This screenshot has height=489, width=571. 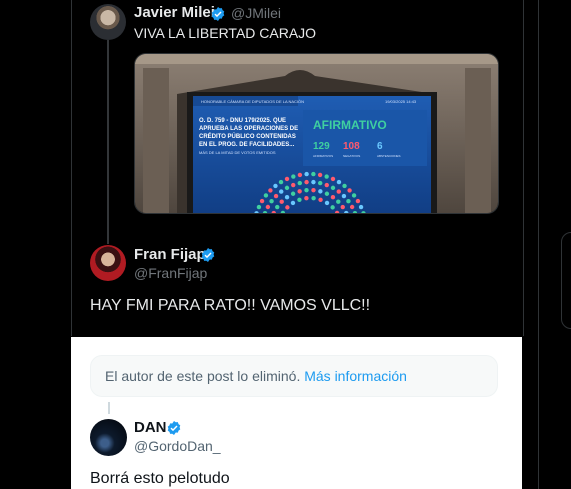 What do you see at coordinates (230, 305) in the screenshot?
I see `post2-text: HAY FMI PARA RATO!! VAMOS VLLC!!` at bounding box center [230, 305].